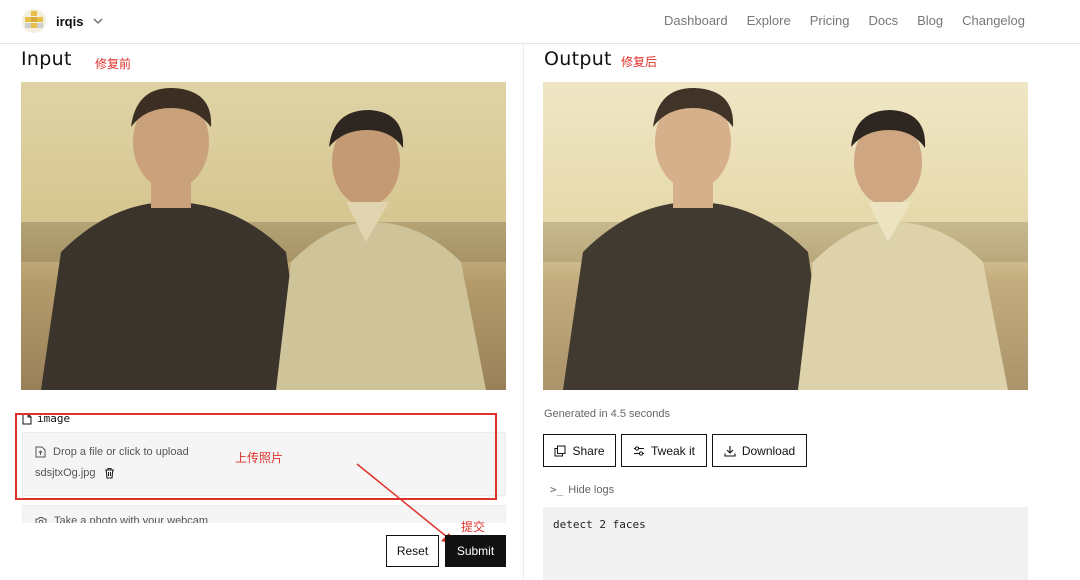  I want to click on webcam-trigger: Take a photo with your webcam, so click(121, 519).